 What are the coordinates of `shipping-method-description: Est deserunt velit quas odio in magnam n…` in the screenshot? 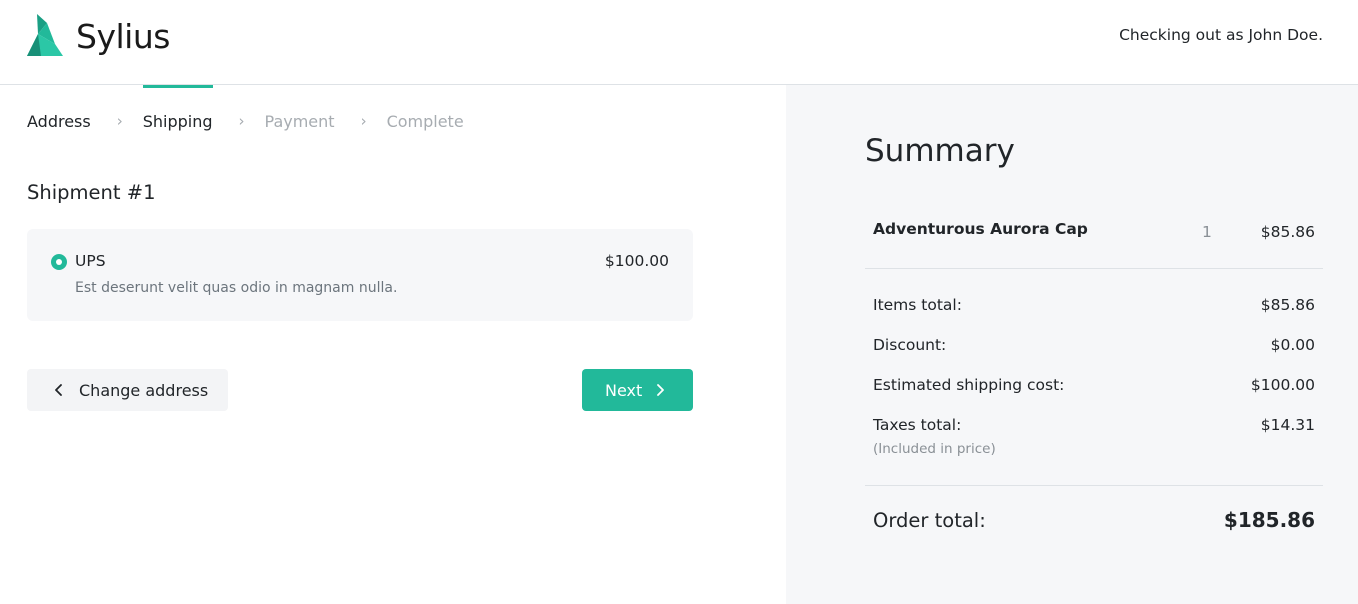 It's located at (236, 288).